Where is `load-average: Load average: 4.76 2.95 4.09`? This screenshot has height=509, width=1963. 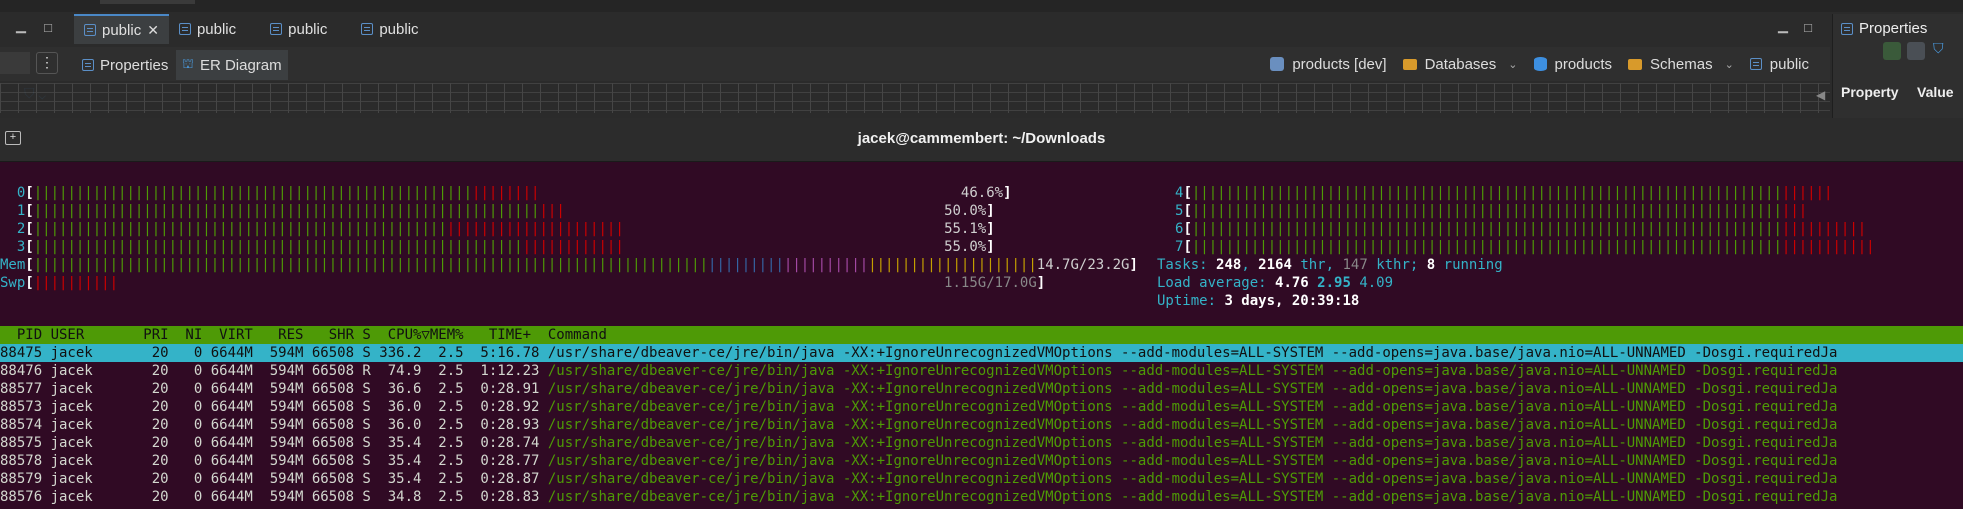 load-average: Load average: 4.76 2.95 4.09 is located at coordinates (1275, 283).